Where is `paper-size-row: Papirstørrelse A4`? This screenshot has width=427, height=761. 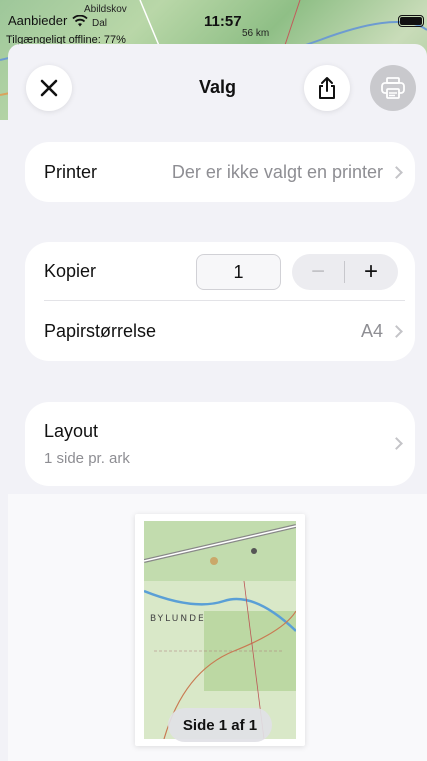 paper-size-row: Papirstørrelse A4 is located at coordinates (220, 331).